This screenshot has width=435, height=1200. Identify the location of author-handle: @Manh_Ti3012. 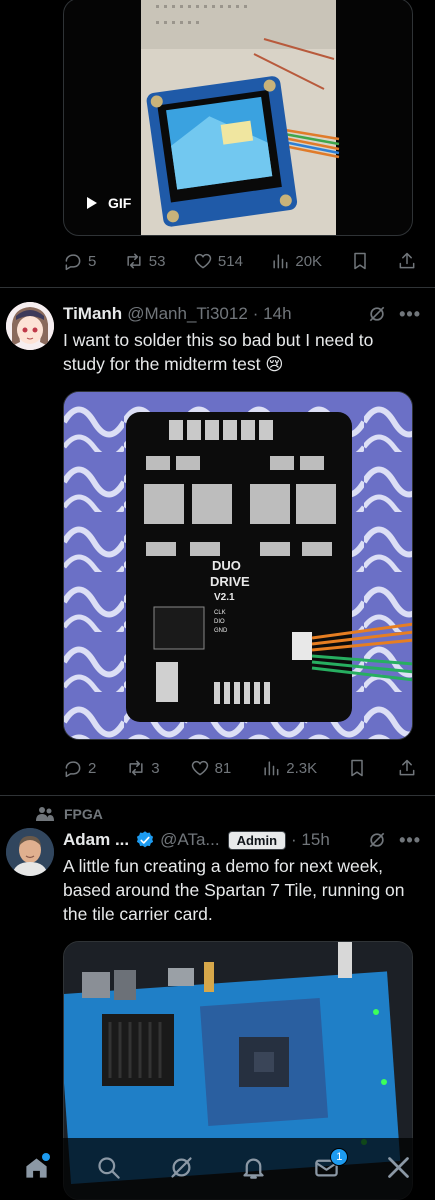
(187, 314).